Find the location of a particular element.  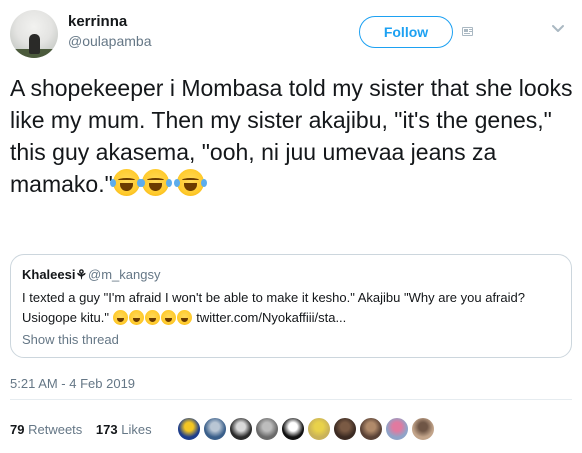

author-avatar is located at coordinates (34, 34).